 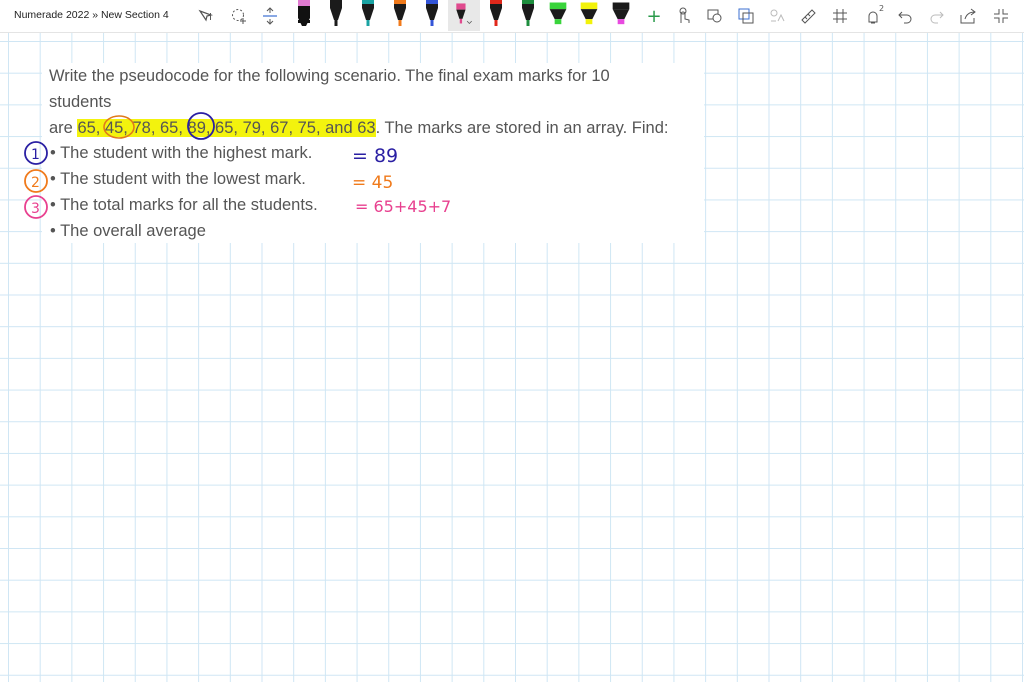 I want to click on add-pen-icon: +, so click(x=654, y=16).